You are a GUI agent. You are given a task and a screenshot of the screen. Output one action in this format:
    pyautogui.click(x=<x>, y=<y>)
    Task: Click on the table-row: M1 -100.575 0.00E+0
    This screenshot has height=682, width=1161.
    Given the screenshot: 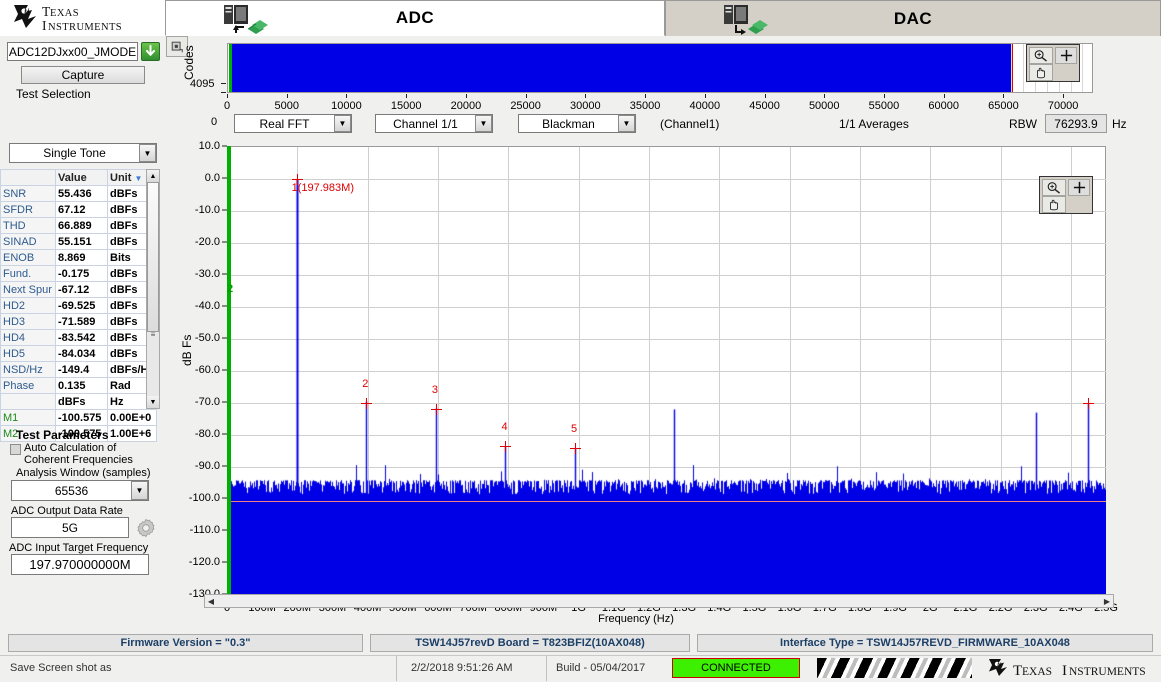 What is the action you would take?
    pyautogui.click(x=78, y=417)
    